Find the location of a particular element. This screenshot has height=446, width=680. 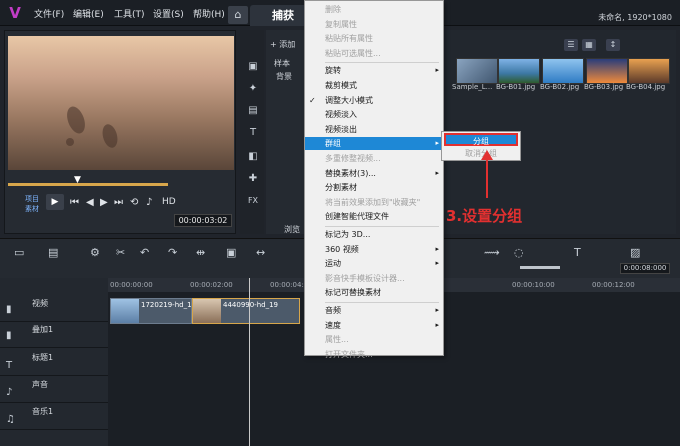

snapshot-icon: ▣ is located at coordinates (231, 252).